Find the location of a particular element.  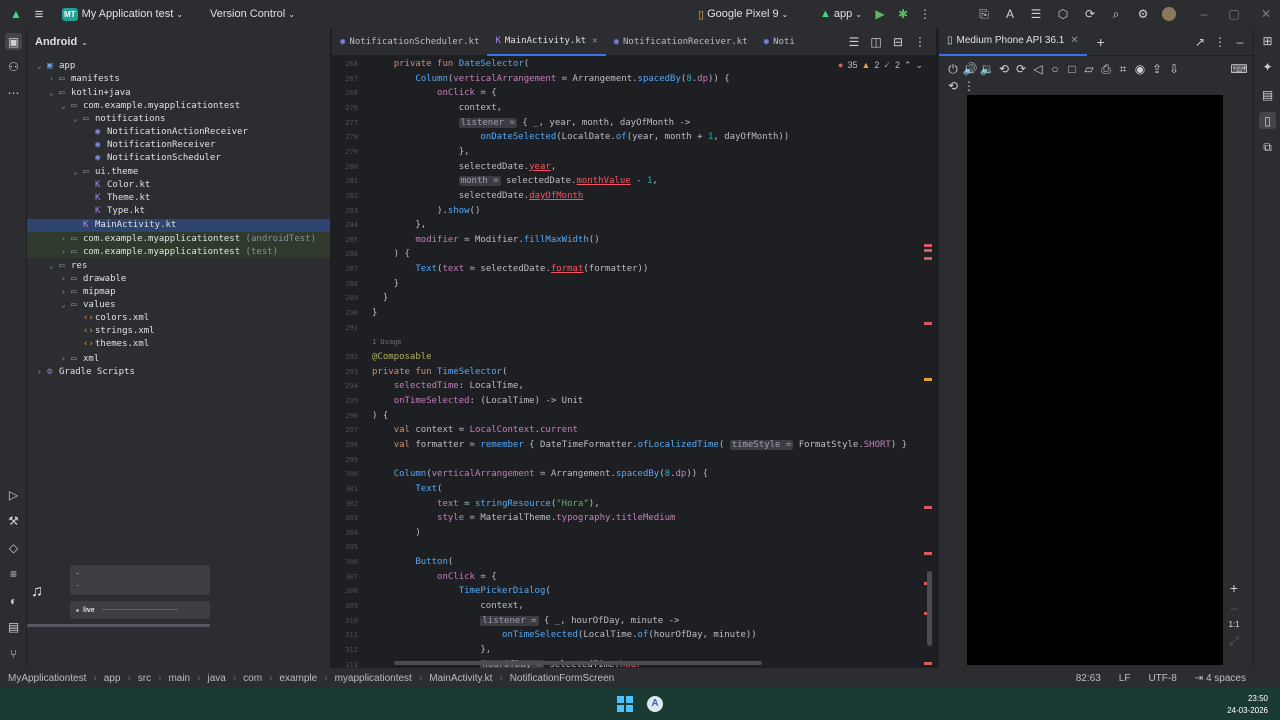

tree-item: › ▭ mipmap is located at coordinates (178, 291).